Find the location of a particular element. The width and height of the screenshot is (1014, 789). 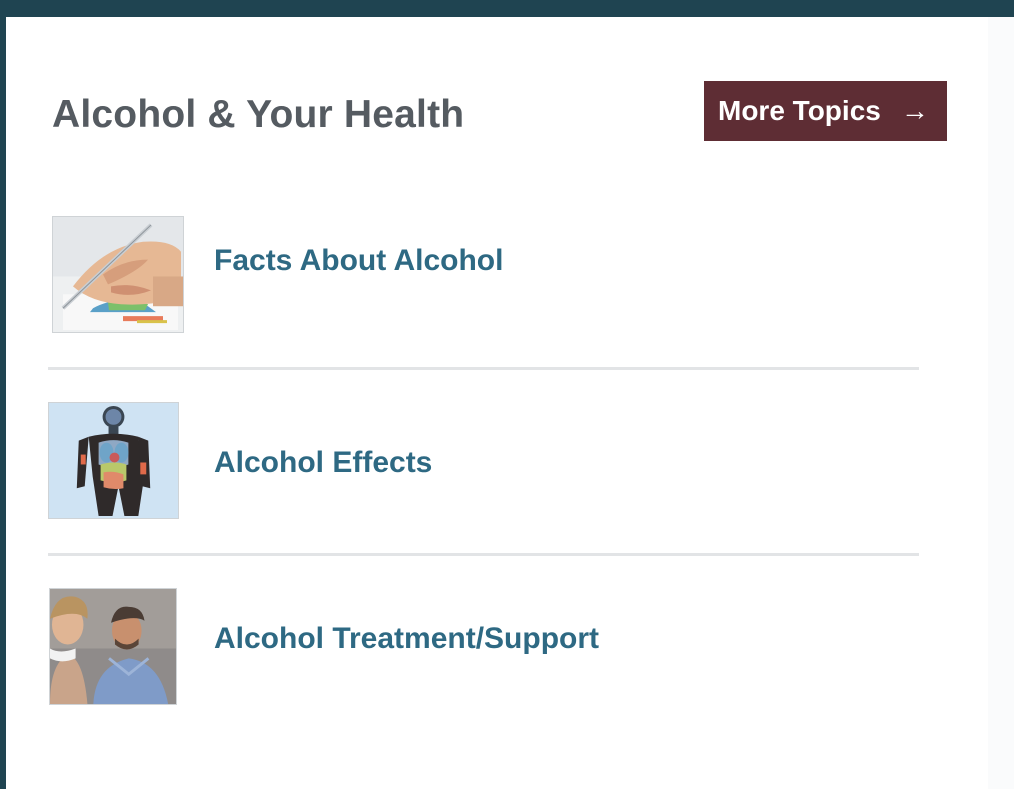

human-body-organs-image is located at coordinates (113, 460).